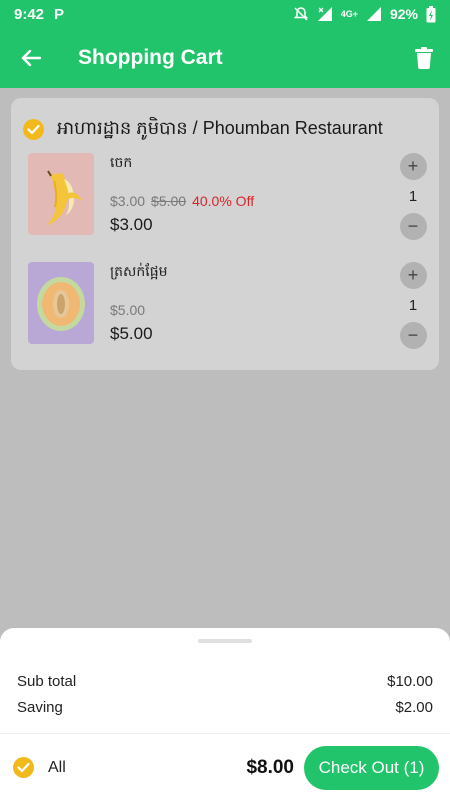 The height and width of the screenshot is (800, 450). Describe the element at coordinates (225, 641) in the screenshot. I see `drag-handle` at that location.